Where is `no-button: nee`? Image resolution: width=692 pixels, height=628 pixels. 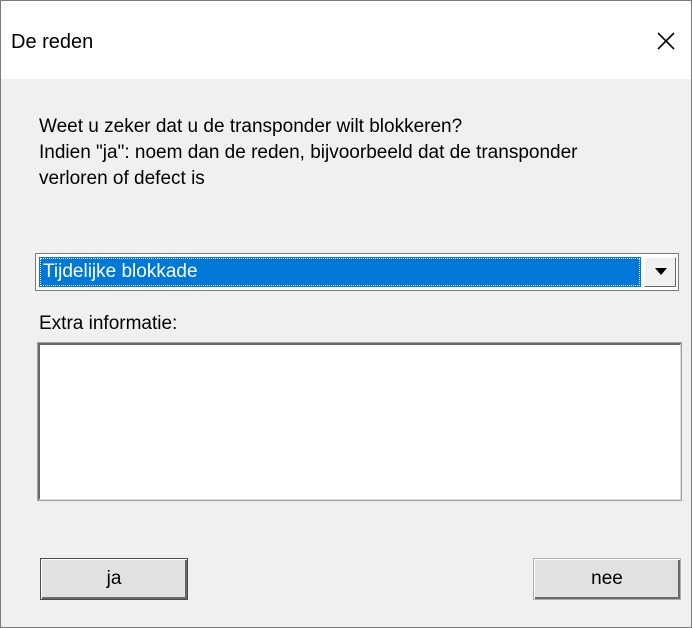
no-button: nee is located at coordinates (607, 579).